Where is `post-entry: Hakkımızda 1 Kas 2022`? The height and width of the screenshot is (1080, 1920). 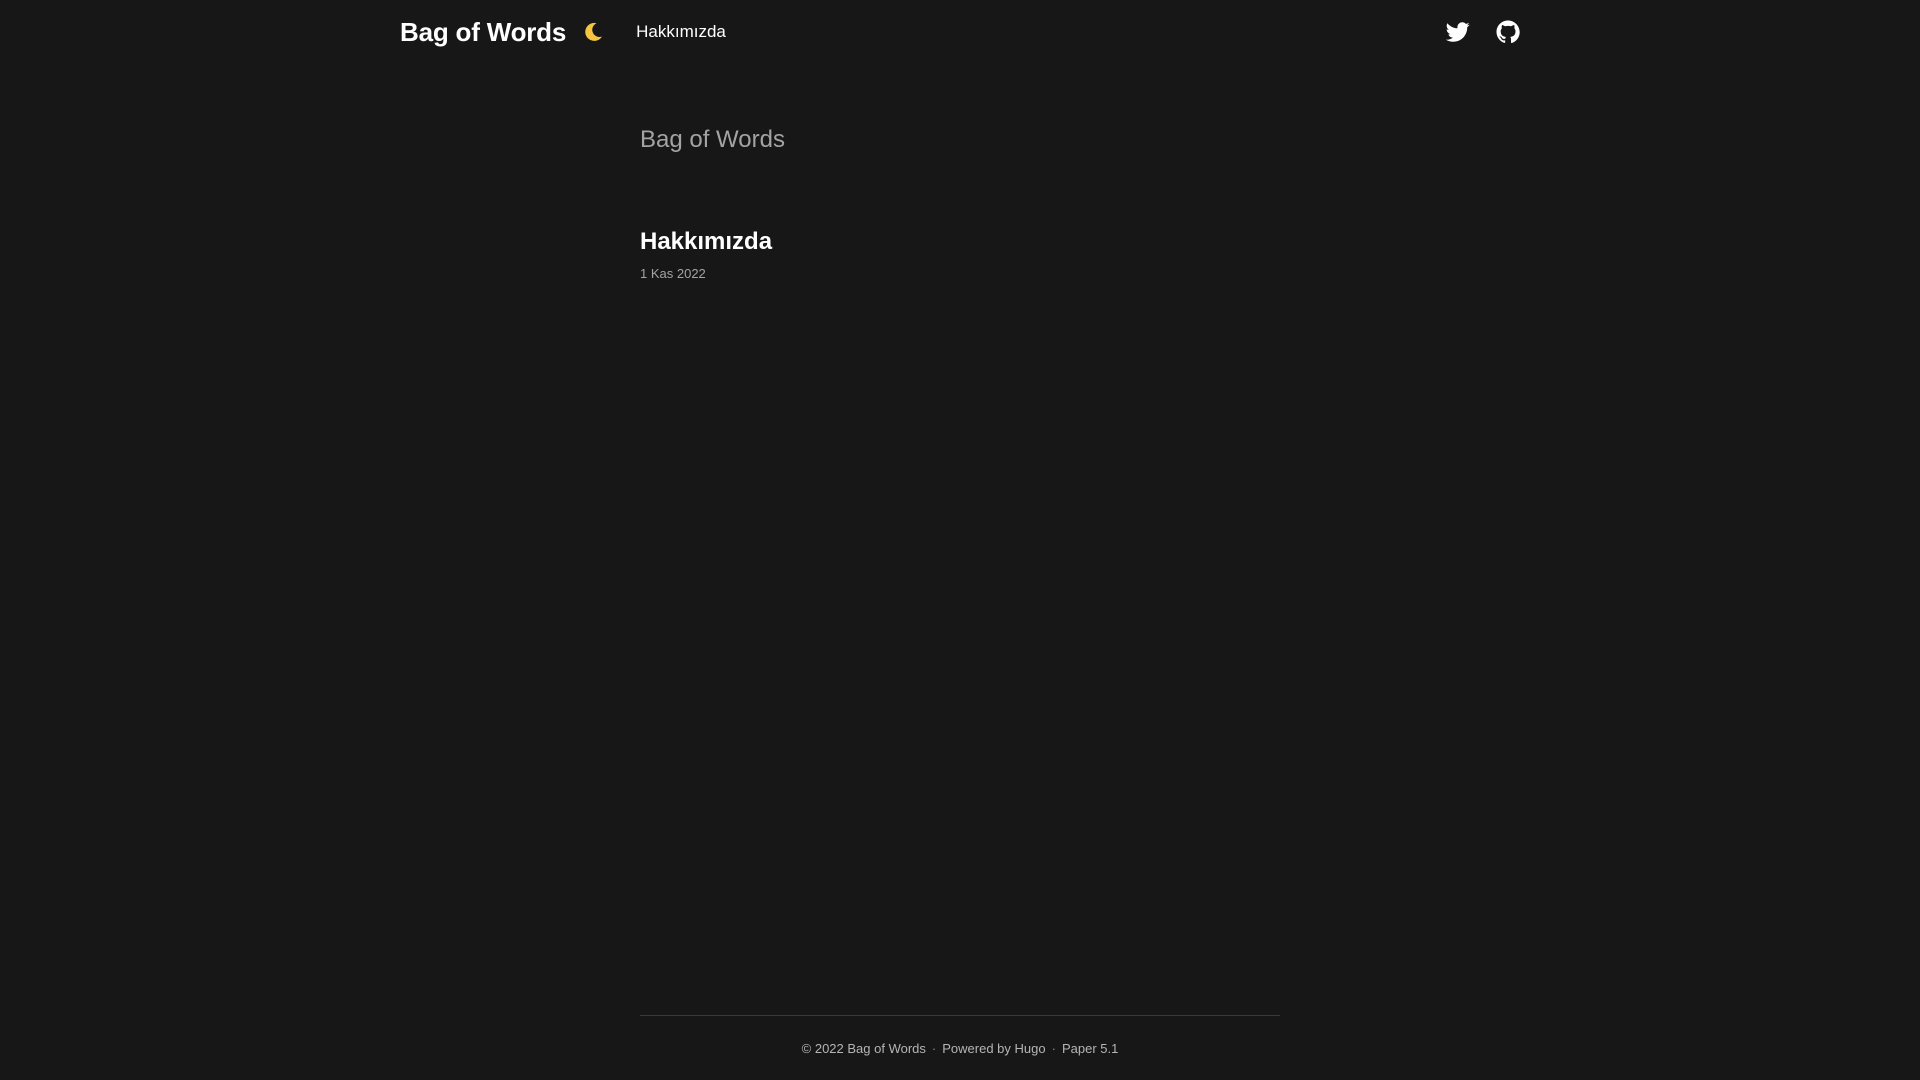 post-entry: Hakkımızda 1 Kas 2022 is located at coordinates (706, 254).